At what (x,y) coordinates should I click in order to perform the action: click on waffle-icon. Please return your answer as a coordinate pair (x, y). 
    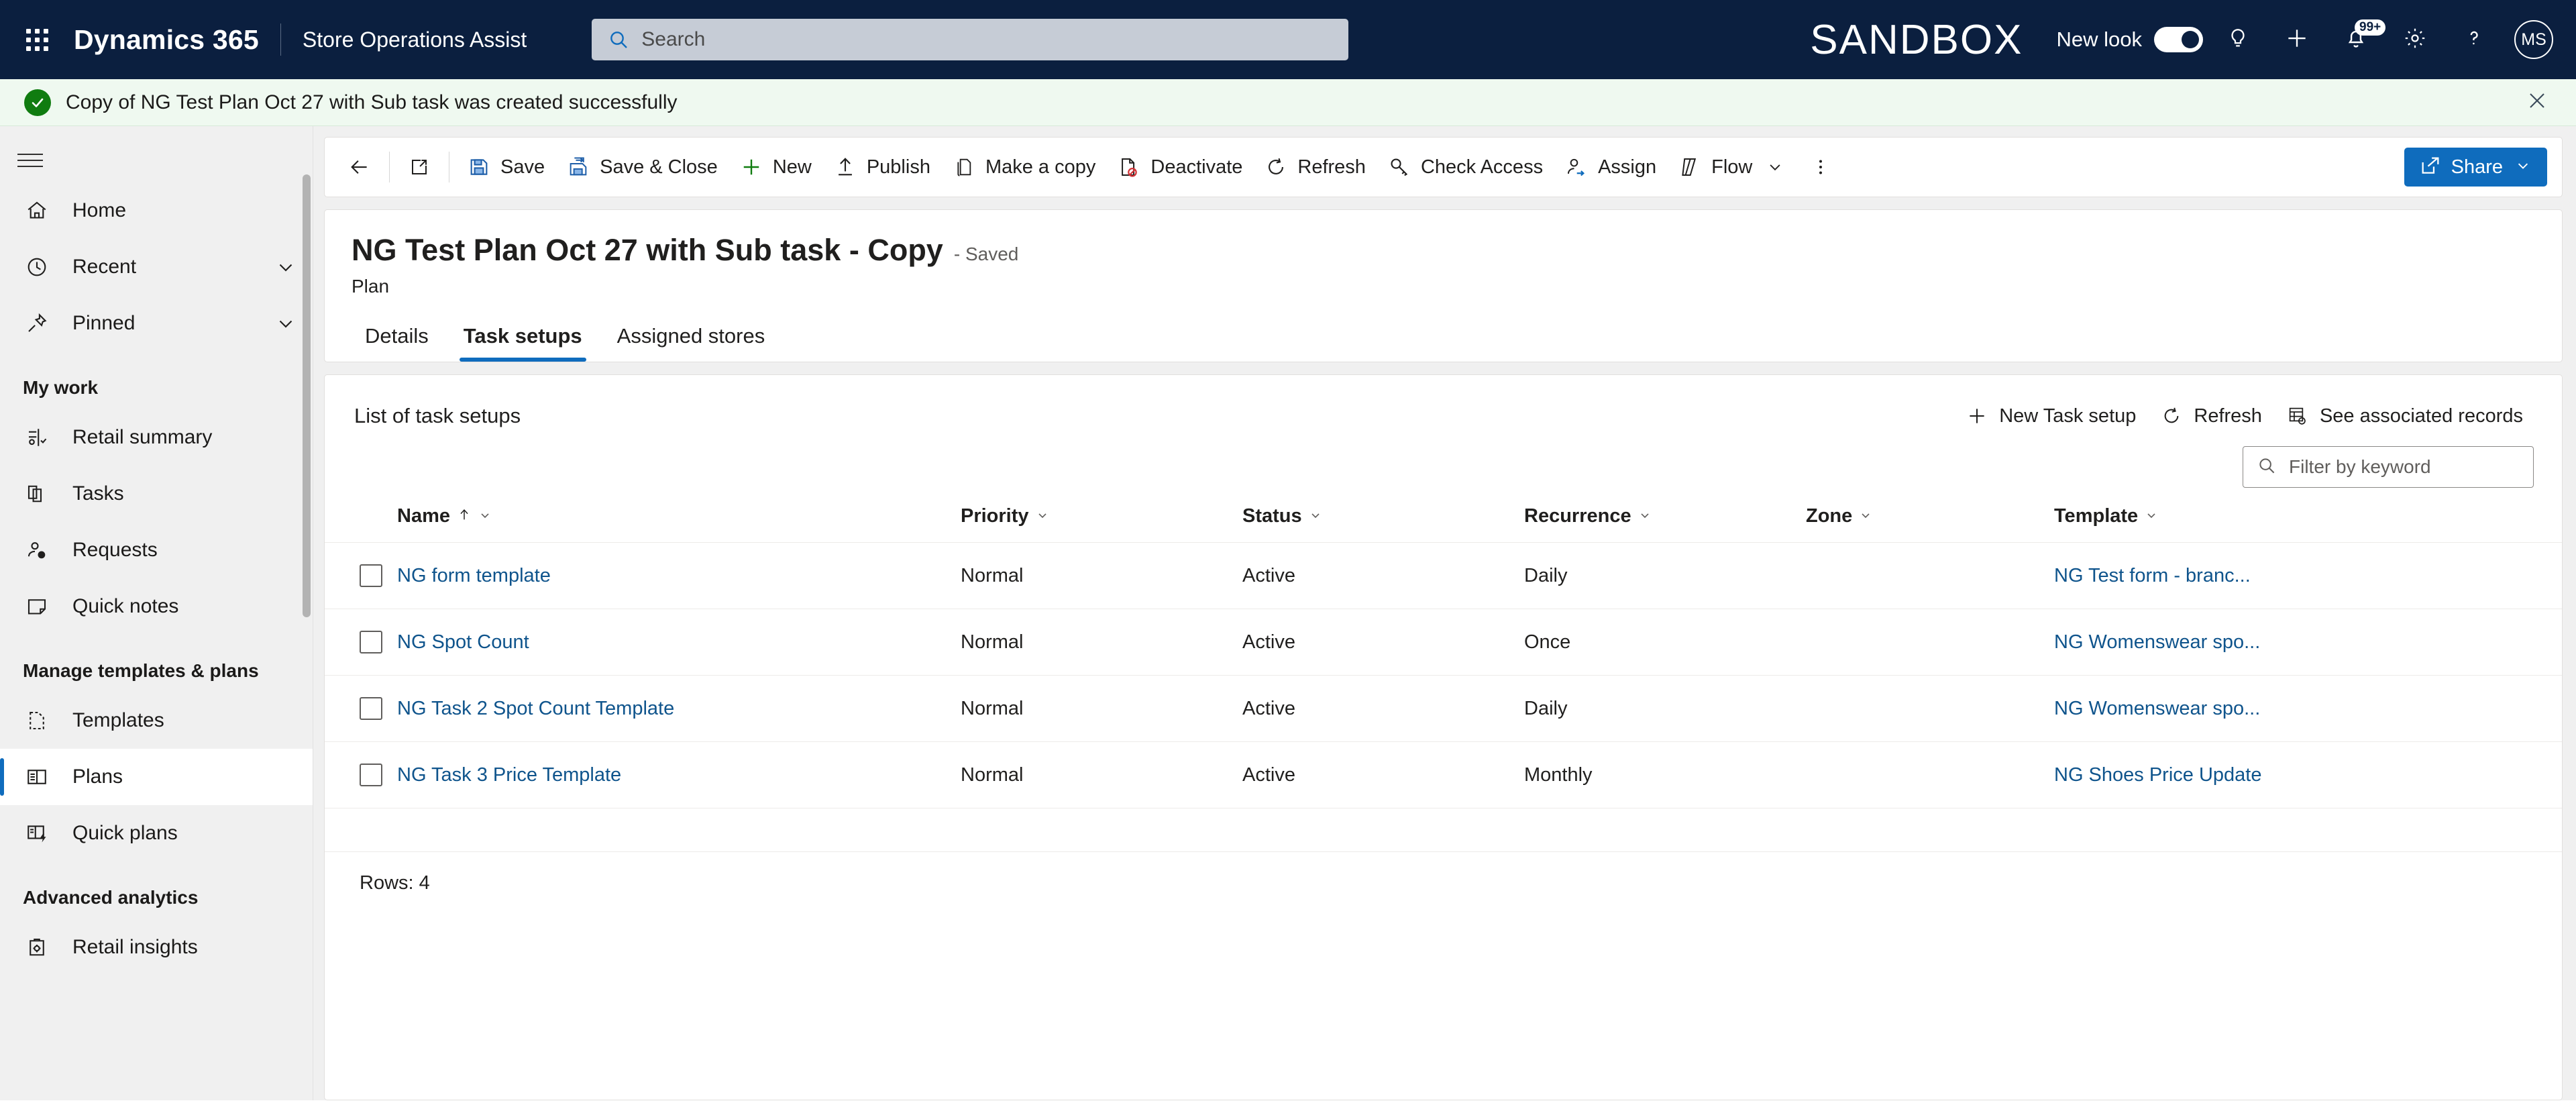
    Looking at the image, I should click on (36, 39).